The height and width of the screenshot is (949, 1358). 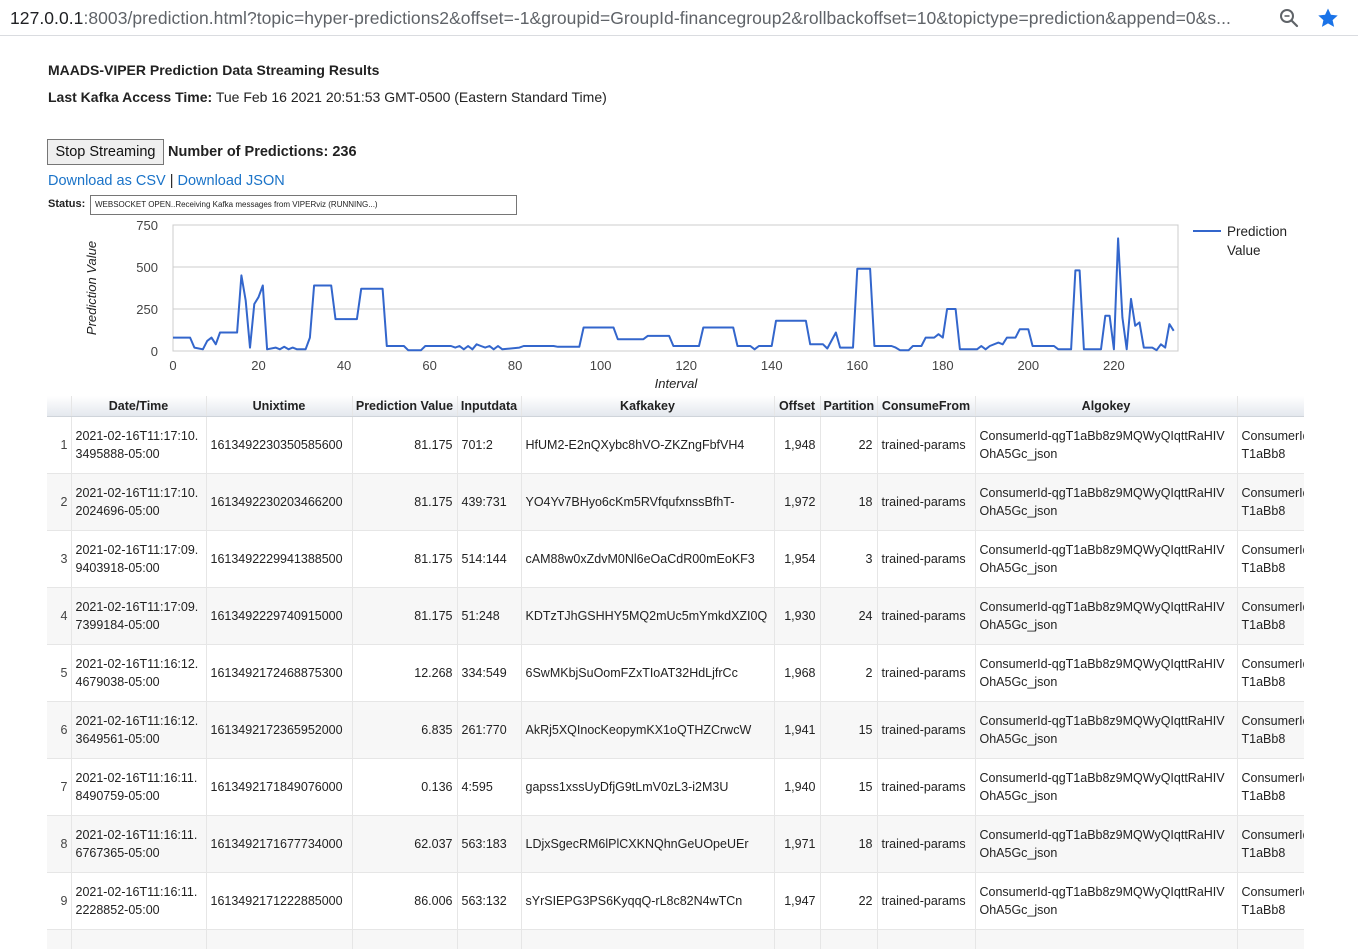 What do you see at coordinates (515, 365) in the screenshot?
I see `x-tick-label: 80` at bounding box center [515, 365].